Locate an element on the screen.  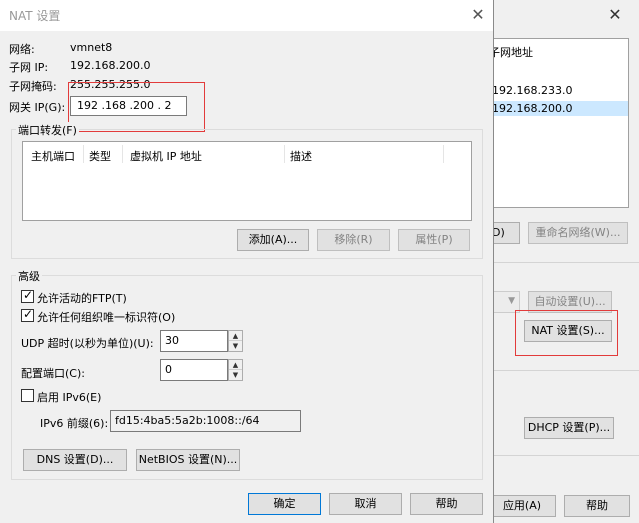
network-value: vmnet8 is located at coordinates (91, 47).